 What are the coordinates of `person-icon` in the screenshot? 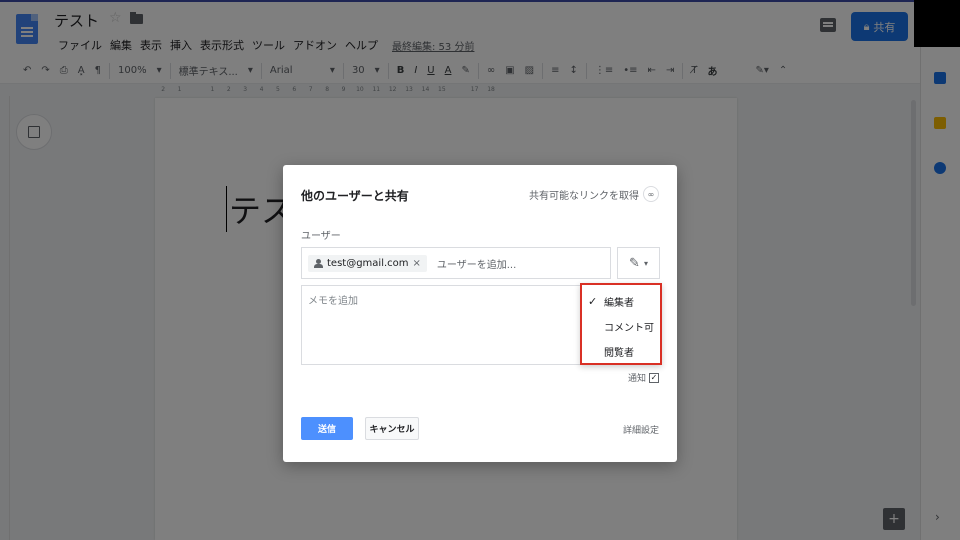 It's located at (318, 263).